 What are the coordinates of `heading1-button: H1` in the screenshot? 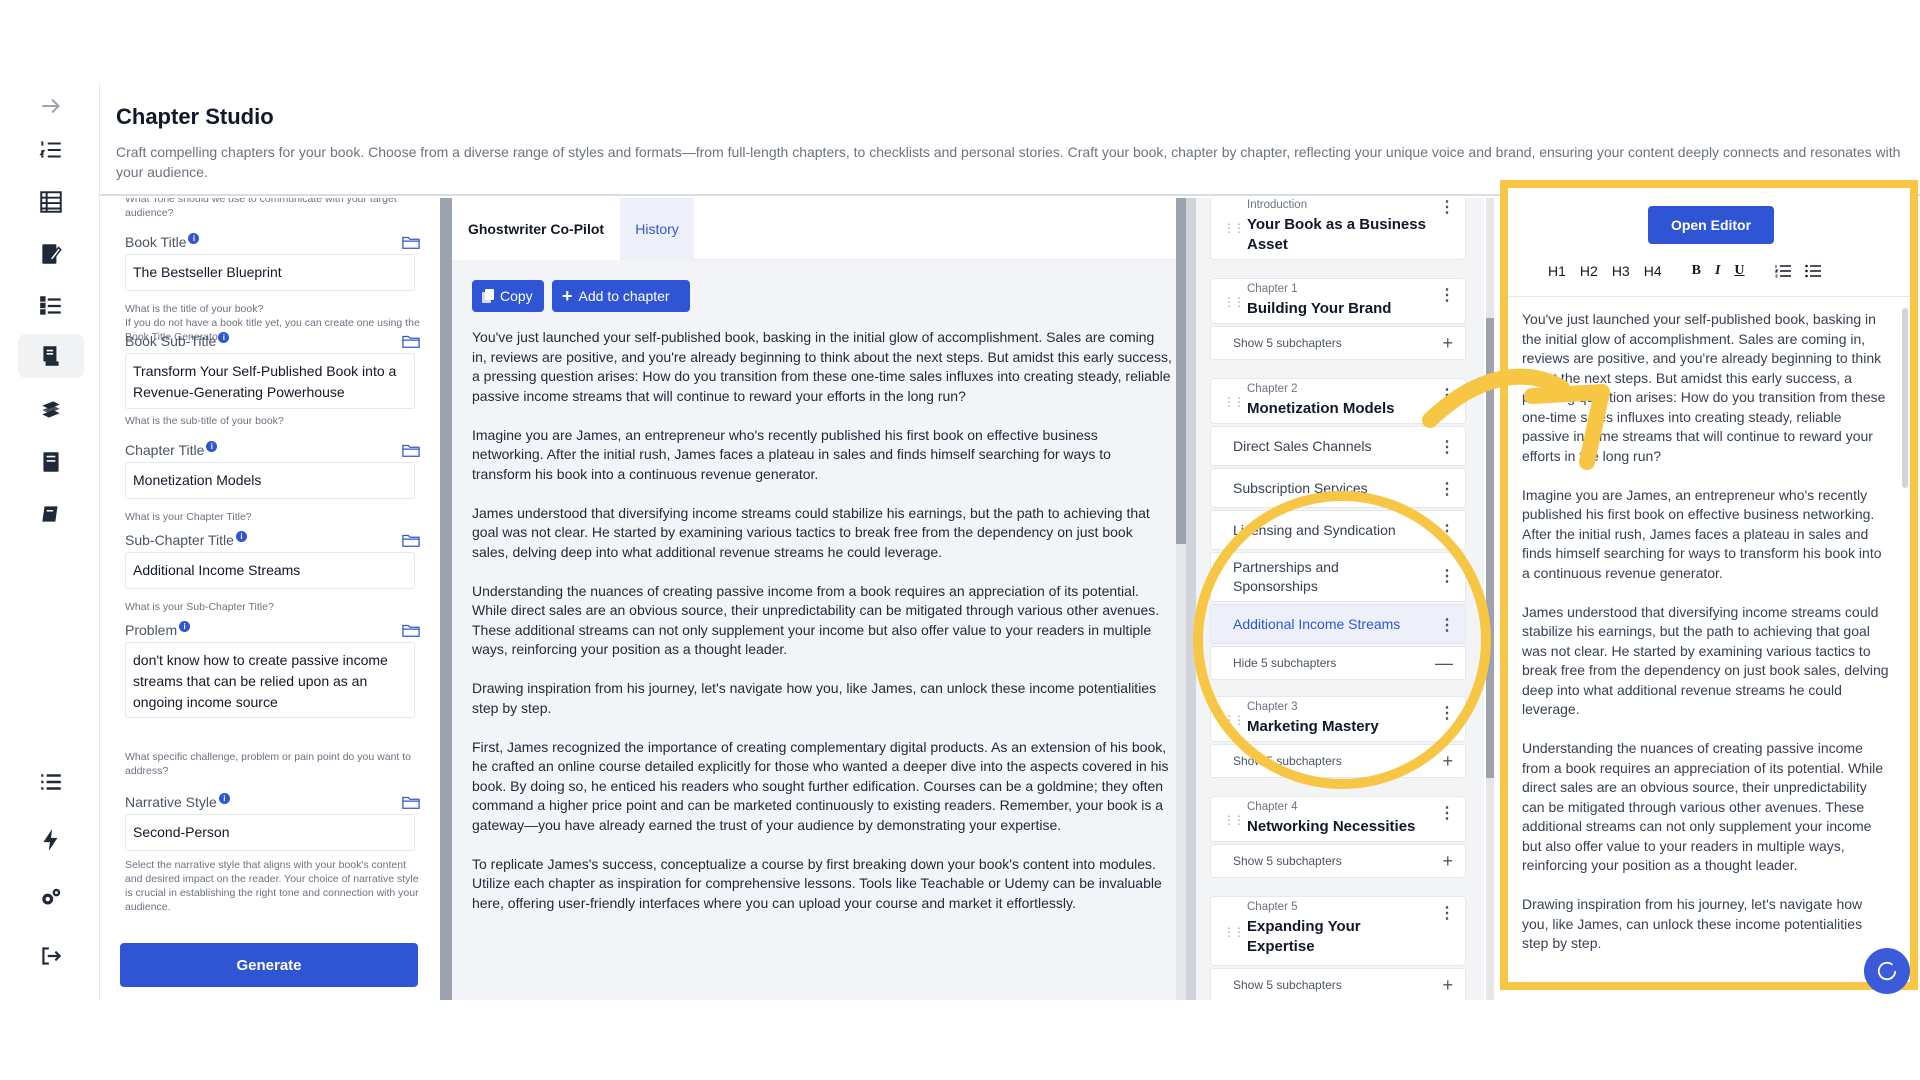 It's located at (1557, 271).